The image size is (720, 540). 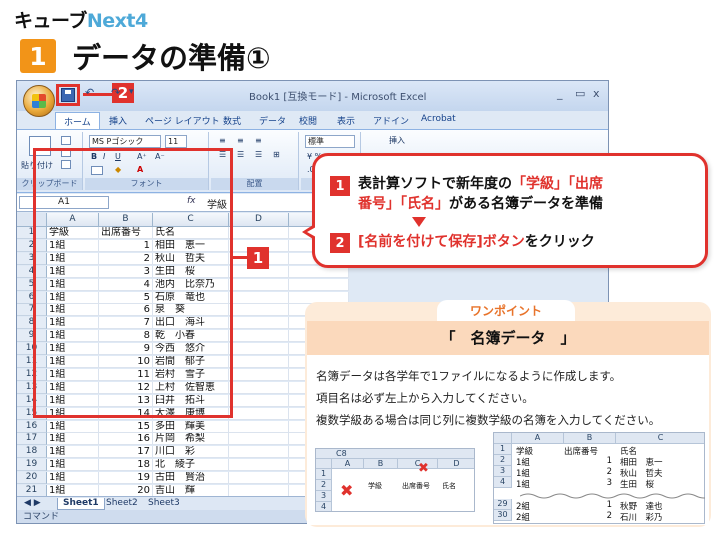 What do you see at coordinates (32, 426) in the screenshot?
I see `row-header: 16` at bounding box center [32, 426].